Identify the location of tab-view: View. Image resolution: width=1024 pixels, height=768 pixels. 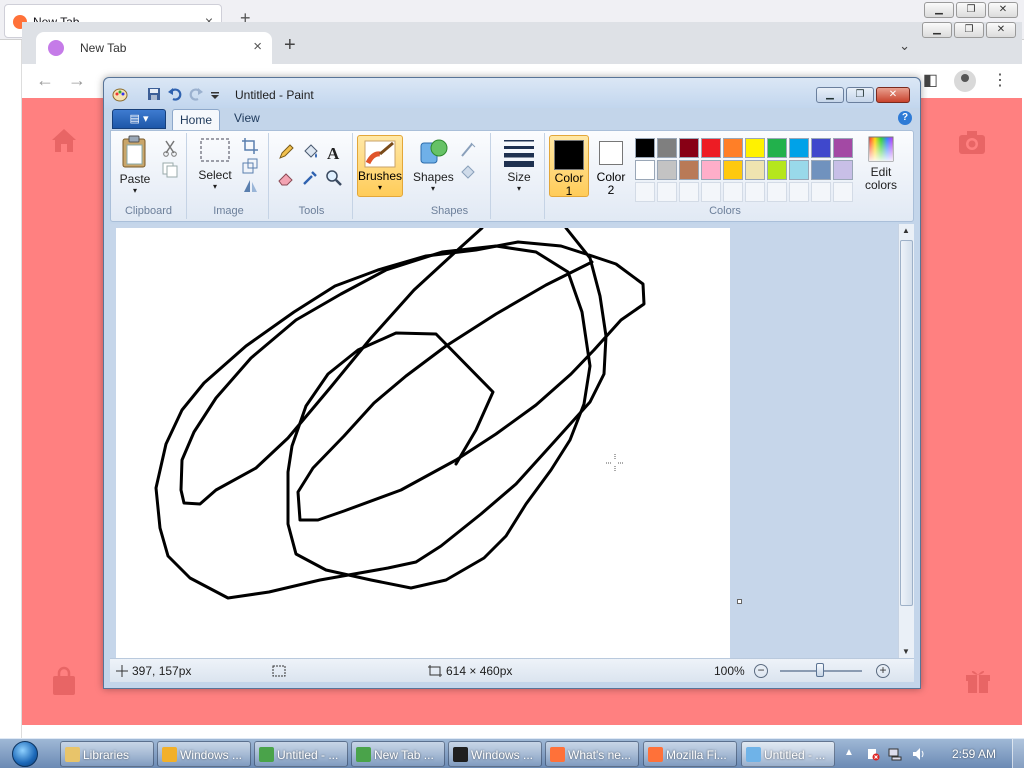
(247, 118).